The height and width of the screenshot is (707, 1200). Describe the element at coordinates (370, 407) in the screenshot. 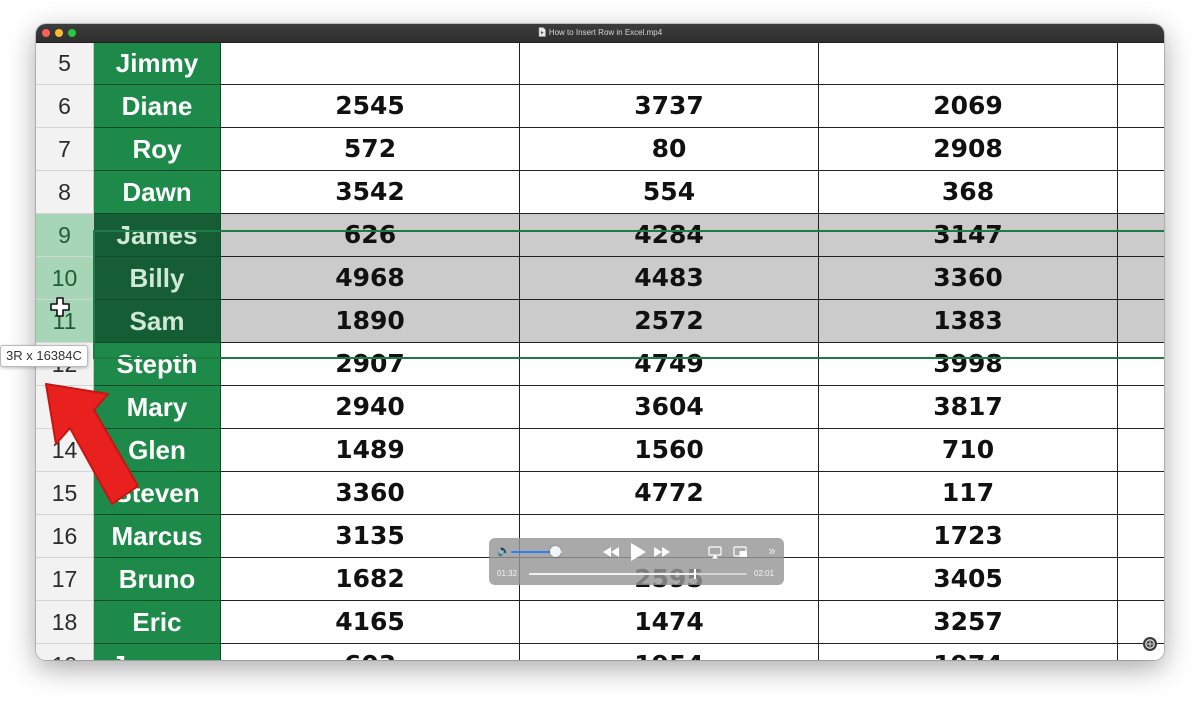

I see `value-cell: 2940` at that location.